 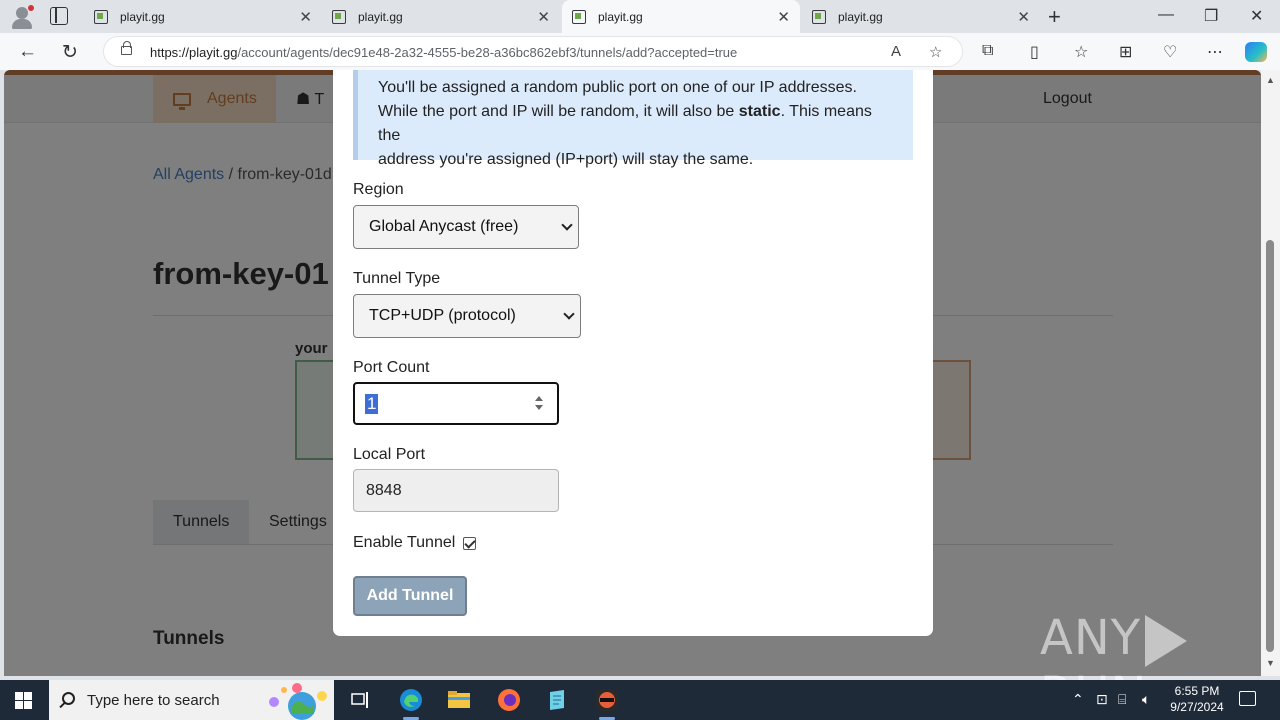 I want to click on local-port-input: 8848, so click(x=456, y=490).